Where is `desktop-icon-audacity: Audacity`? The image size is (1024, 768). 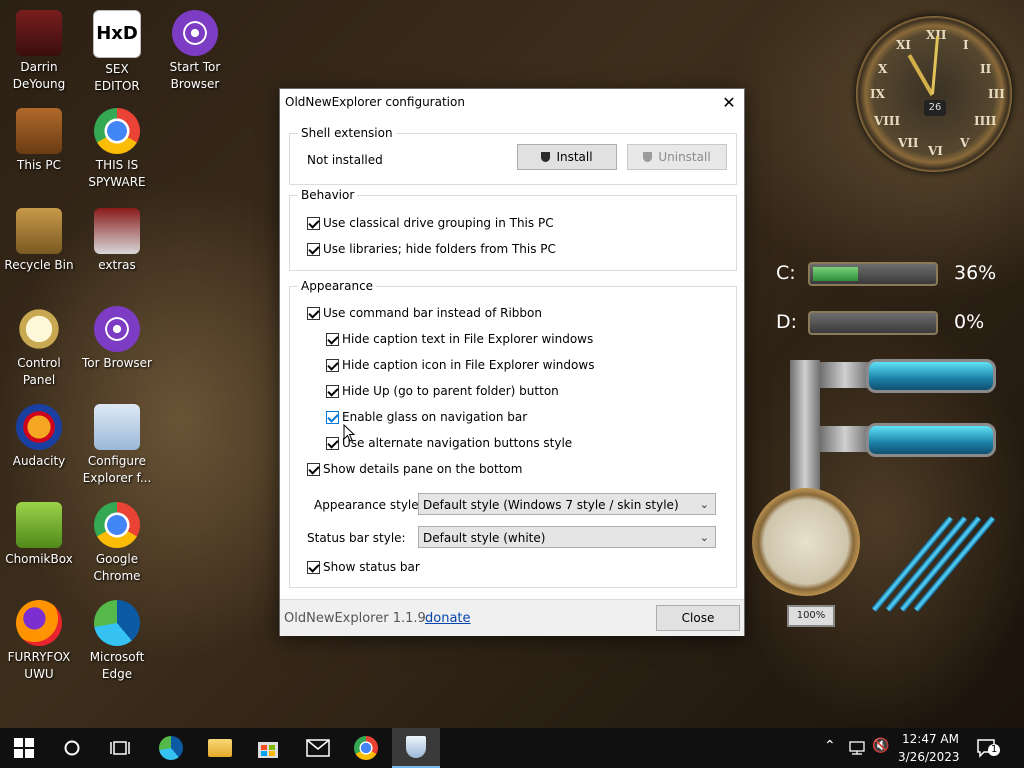
desktop-icon-audacity: Audacity is located at coordinates (39, 437).